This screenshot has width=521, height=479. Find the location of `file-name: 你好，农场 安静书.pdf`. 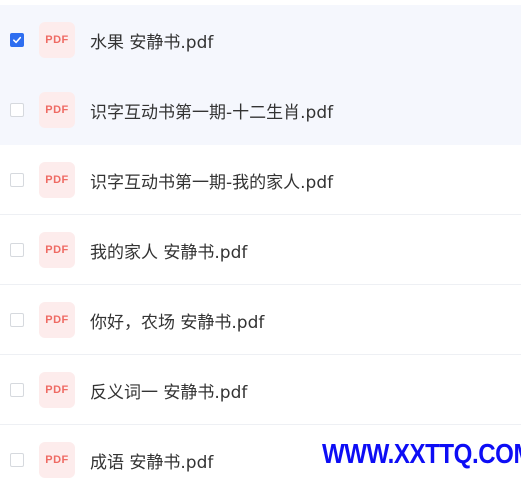

file-name: 你好，农场 安静书.pdf is located at coordinates (177, 320).